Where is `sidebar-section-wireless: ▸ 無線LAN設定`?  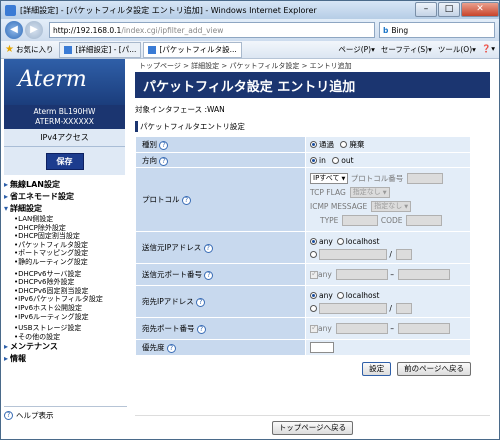 sidebar-section-wireless: ▸ 無線LAN設定 is located at coordinates (64, 185).